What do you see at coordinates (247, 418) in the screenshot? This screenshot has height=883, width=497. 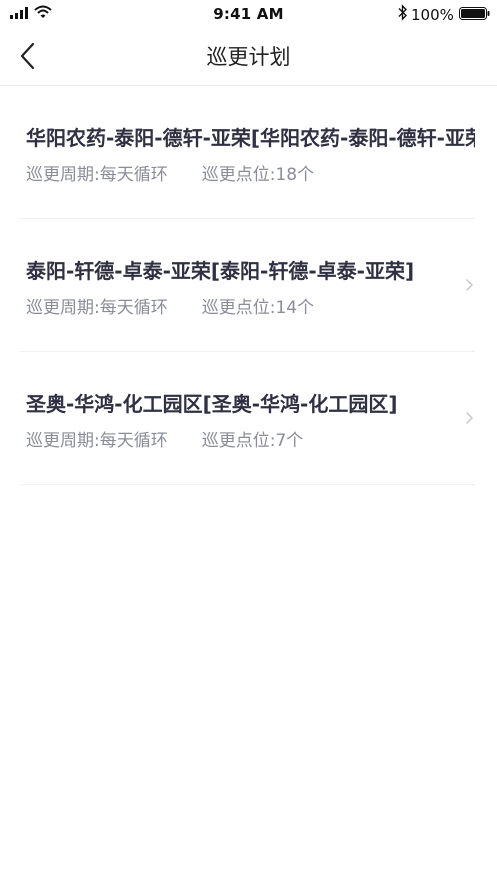 I see `plan-item: 圣奥-华鸿-化工园区[圣奥-华鸿-化工园区] 巡更周期:每天循环 巡更点位:7个` at bounding box center [247, 418].